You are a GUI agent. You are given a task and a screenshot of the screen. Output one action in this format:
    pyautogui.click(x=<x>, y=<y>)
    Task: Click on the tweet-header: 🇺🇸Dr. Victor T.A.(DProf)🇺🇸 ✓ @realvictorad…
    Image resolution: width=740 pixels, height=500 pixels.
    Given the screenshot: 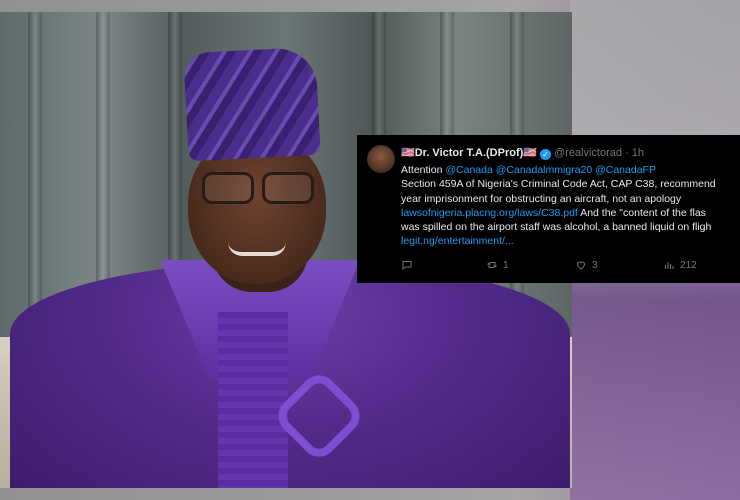 What is the action you would take?
    pyautogui.click(x=522, y=153)
    